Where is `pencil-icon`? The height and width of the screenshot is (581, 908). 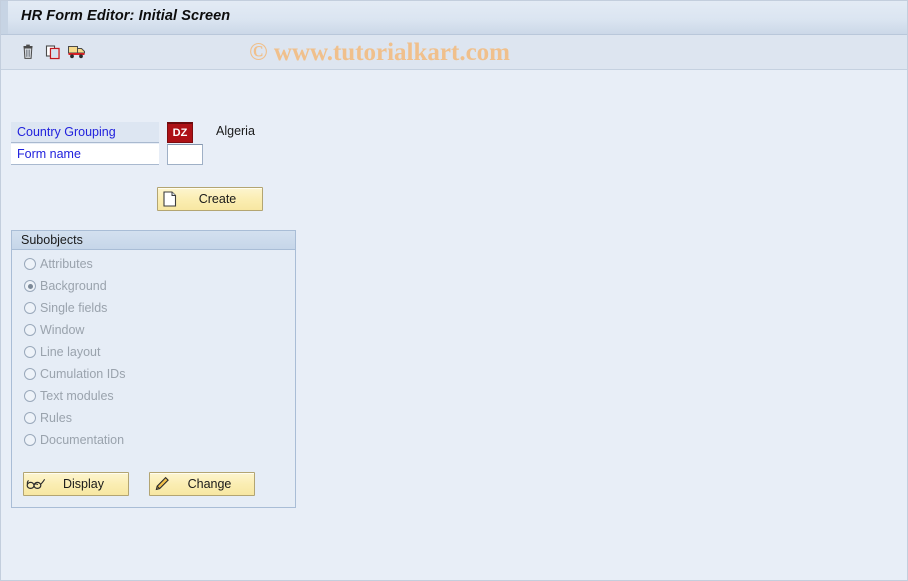 pencil-icon is located at coordinates (162, 484).